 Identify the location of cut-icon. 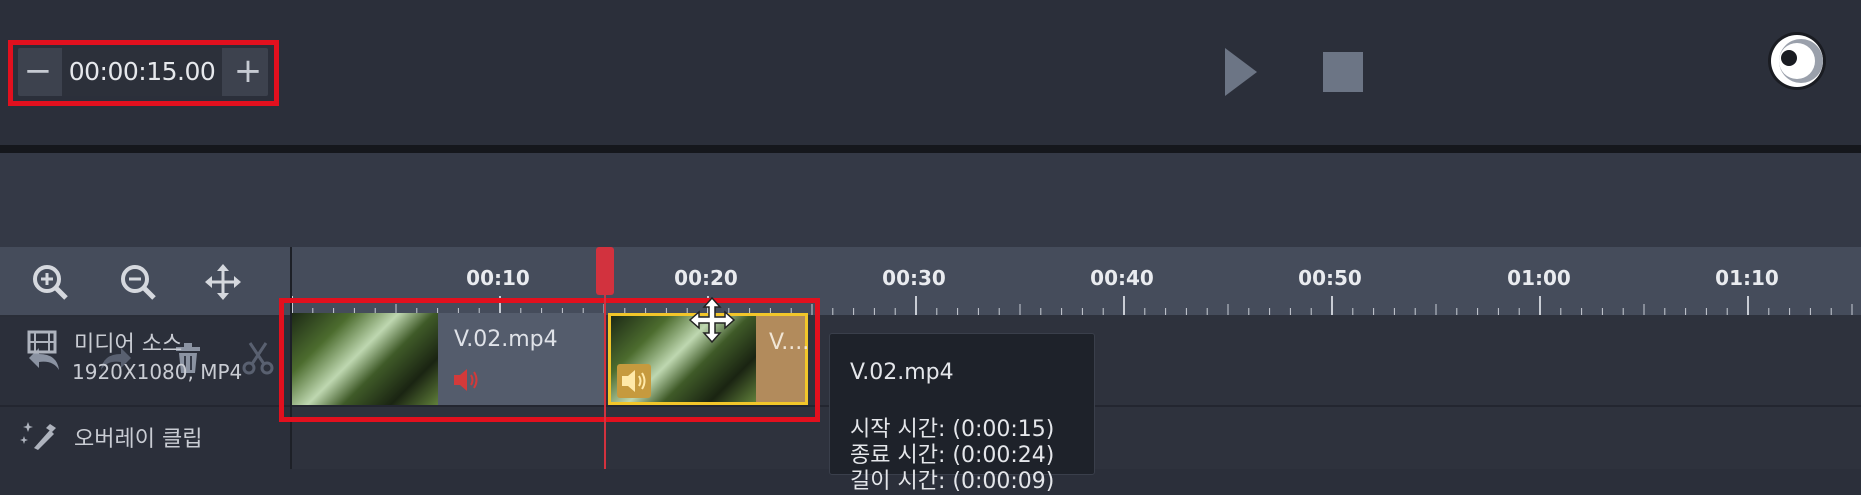
(258, 358).